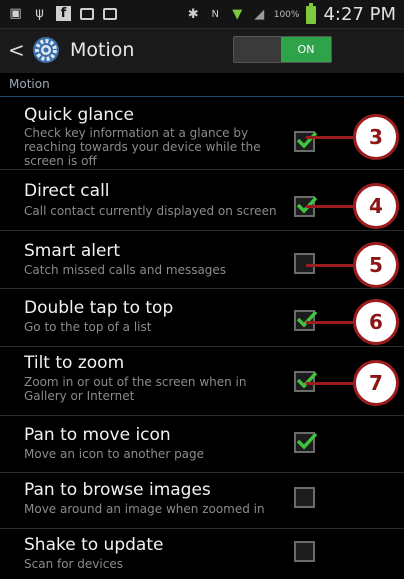  I want to click on setting-title: Tilt to zoom, so click(74, 363).